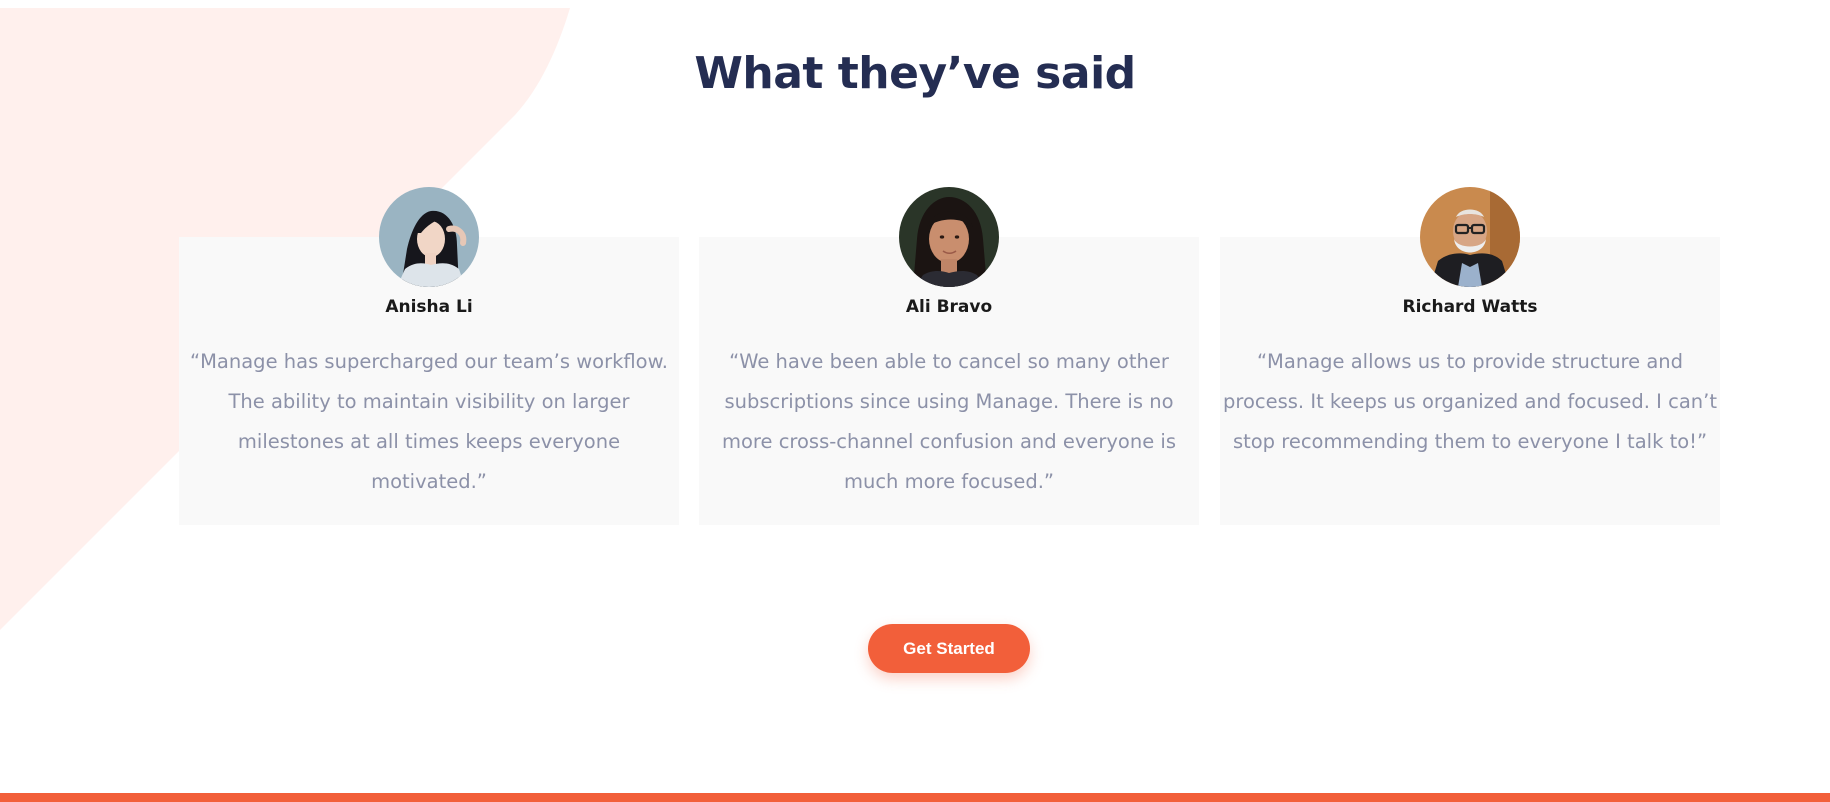 This screenshot has height=802, width=1830. I want to click on testimonial-author-name: Anisha Li, so click(429, 307).